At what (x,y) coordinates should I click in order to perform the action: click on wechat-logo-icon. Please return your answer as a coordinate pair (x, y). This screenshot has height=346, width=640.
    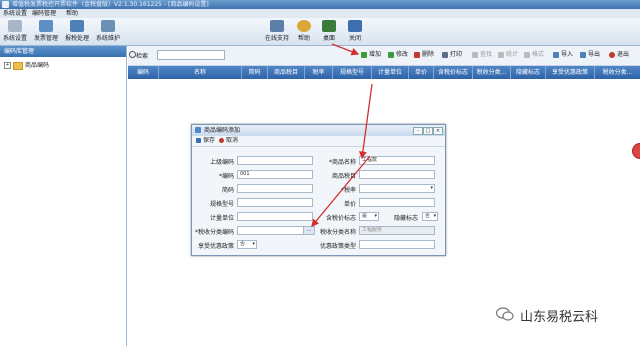
    Looking at the image, I should click on (505, 314).